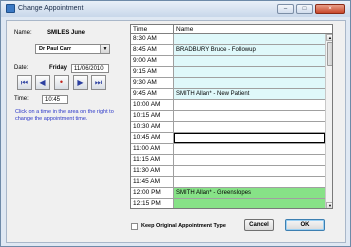  What do you see at coordinates (305, 225) in the screenshot?
I see `ok-button: OK` at bounding box center [305, 225].